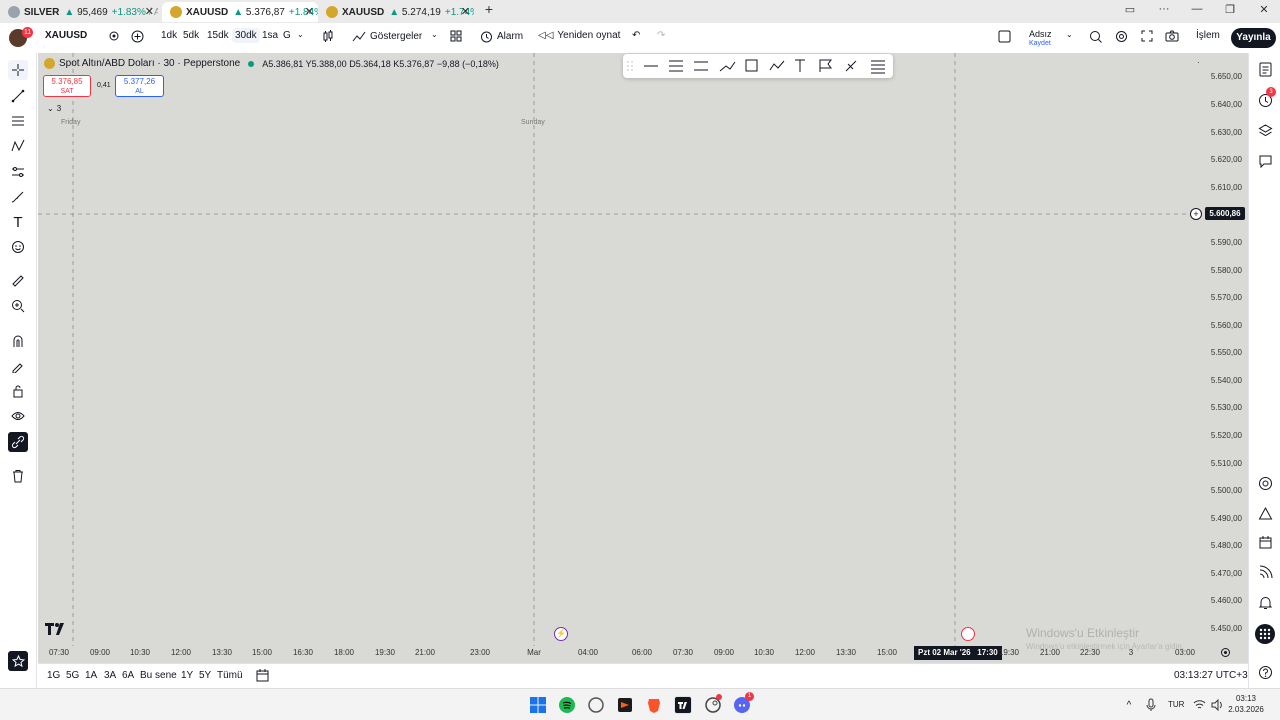 The width and height of the screenshot is (1280, 720). Describe the element at coordinates (1265, 161) in the screenshot. I see `chat-icon` at that location.